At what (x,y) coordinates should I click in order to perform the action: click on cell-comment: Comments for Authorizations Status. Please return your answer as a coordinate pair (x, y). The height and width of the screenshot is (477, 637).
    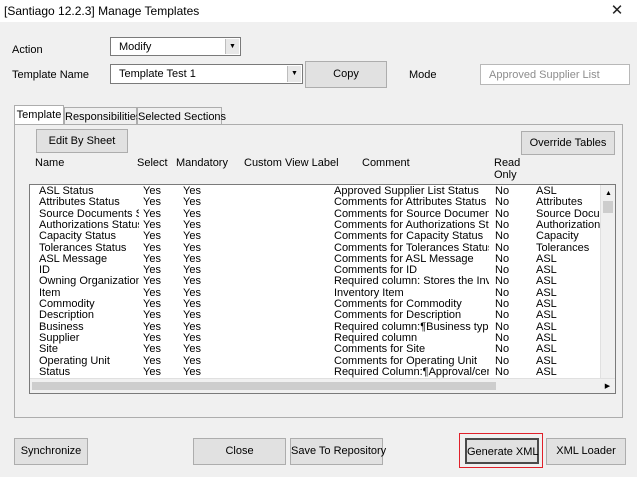
    Looking at the image, I should click on (411, 225).